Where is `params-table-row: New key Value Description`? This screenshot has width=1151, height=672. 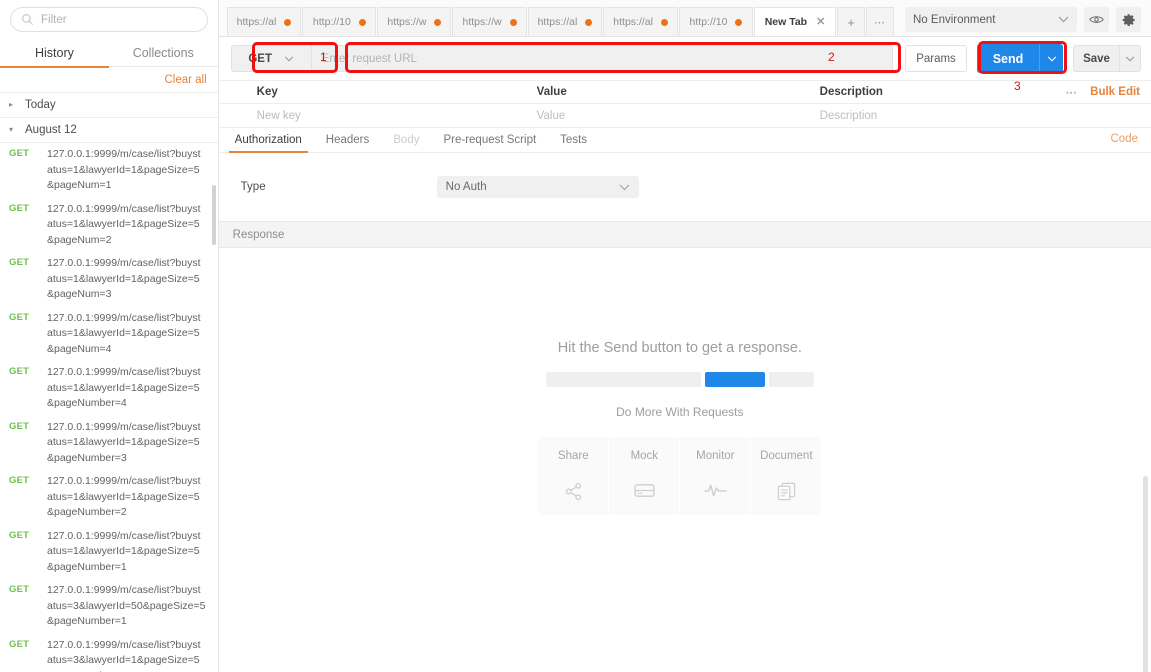
params-table-row: New key Value Description is located at coordinates (684, 116).